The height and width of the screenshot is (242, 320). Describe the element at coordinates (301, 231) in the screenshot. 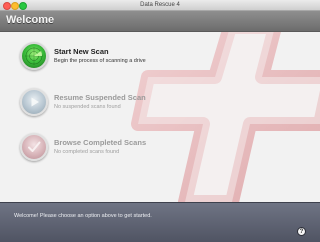

I see `help-button: ?` at that location.